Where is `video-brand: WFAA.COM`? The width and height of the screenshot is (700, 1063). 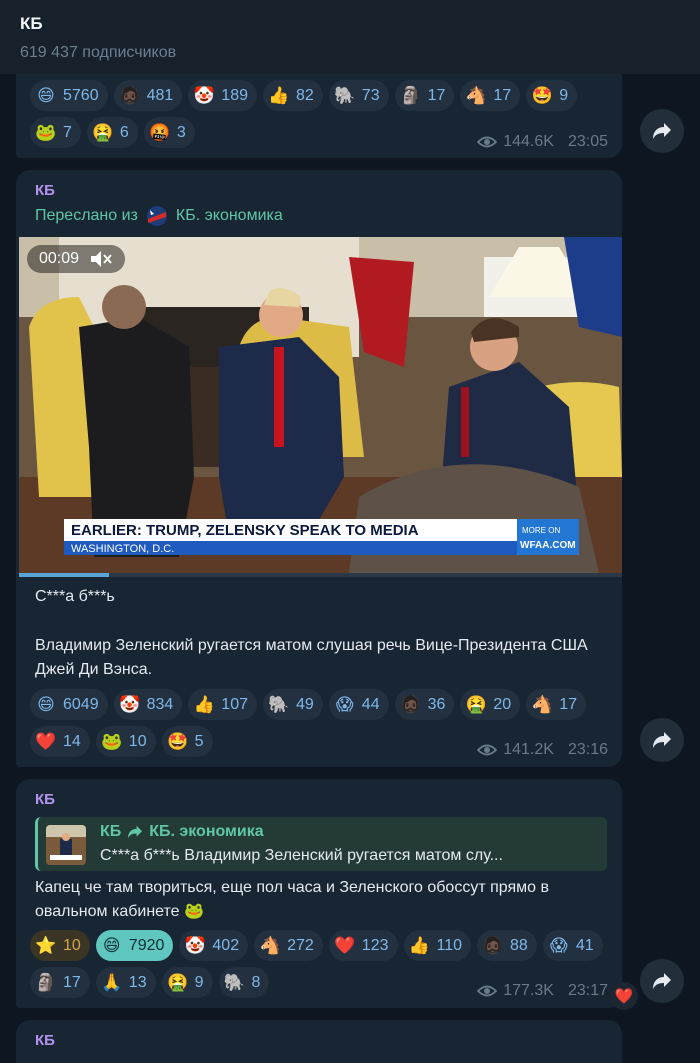
video-brand: WFAA.COM is located at coordinates (548, 545).